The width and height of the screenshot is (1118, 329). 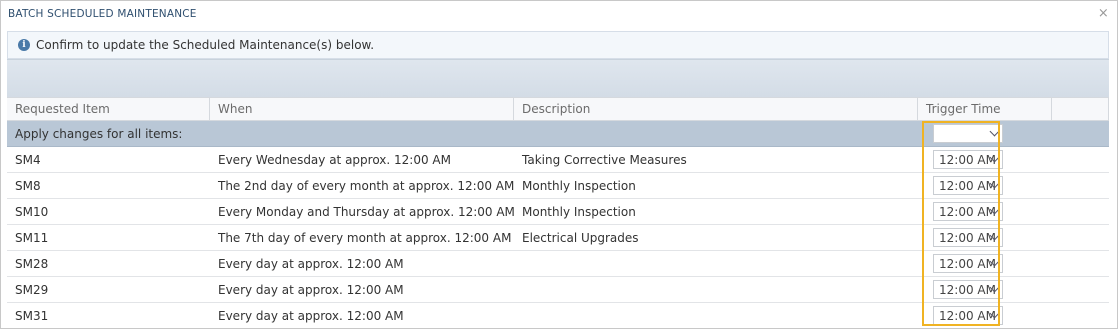 What do you see at coordinates (32, 289) in the screenshot?
I see `requested-item-cell: SM29` at bounding box center [32, 289].